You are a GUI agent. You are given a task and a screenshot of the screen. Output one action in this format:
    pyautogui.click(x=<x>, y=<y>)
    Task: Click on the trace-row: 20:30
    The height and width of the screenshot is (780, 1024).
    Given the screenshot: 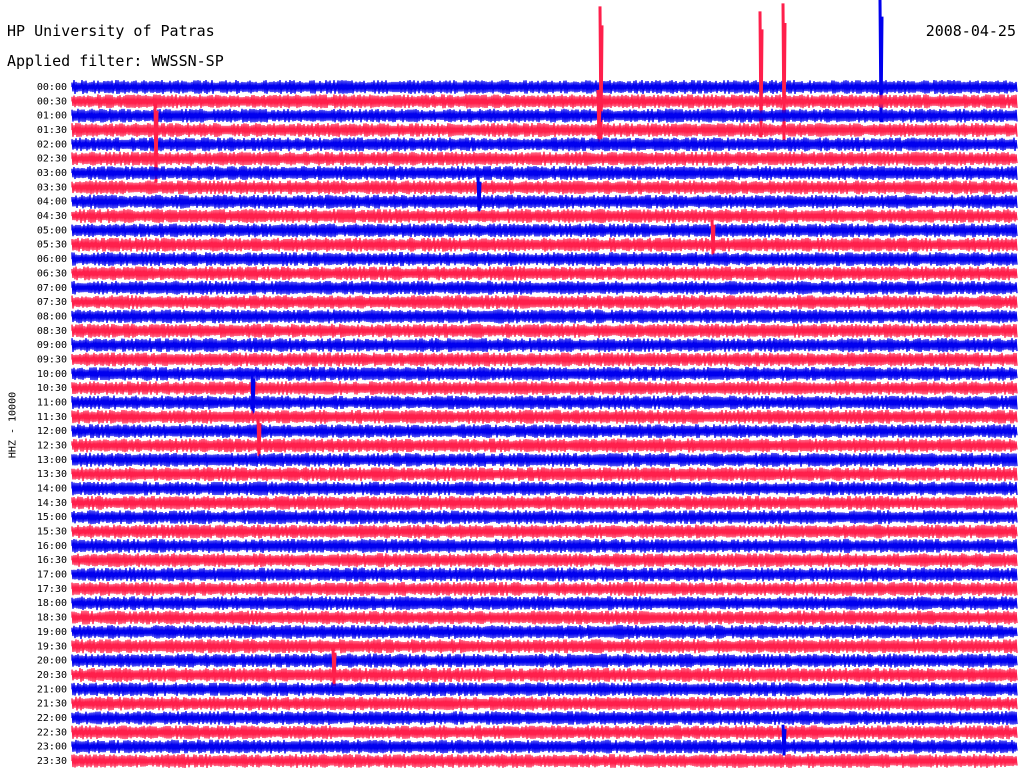 What is the action you would take?
    pyautogui.click(x=527, y=666)
    